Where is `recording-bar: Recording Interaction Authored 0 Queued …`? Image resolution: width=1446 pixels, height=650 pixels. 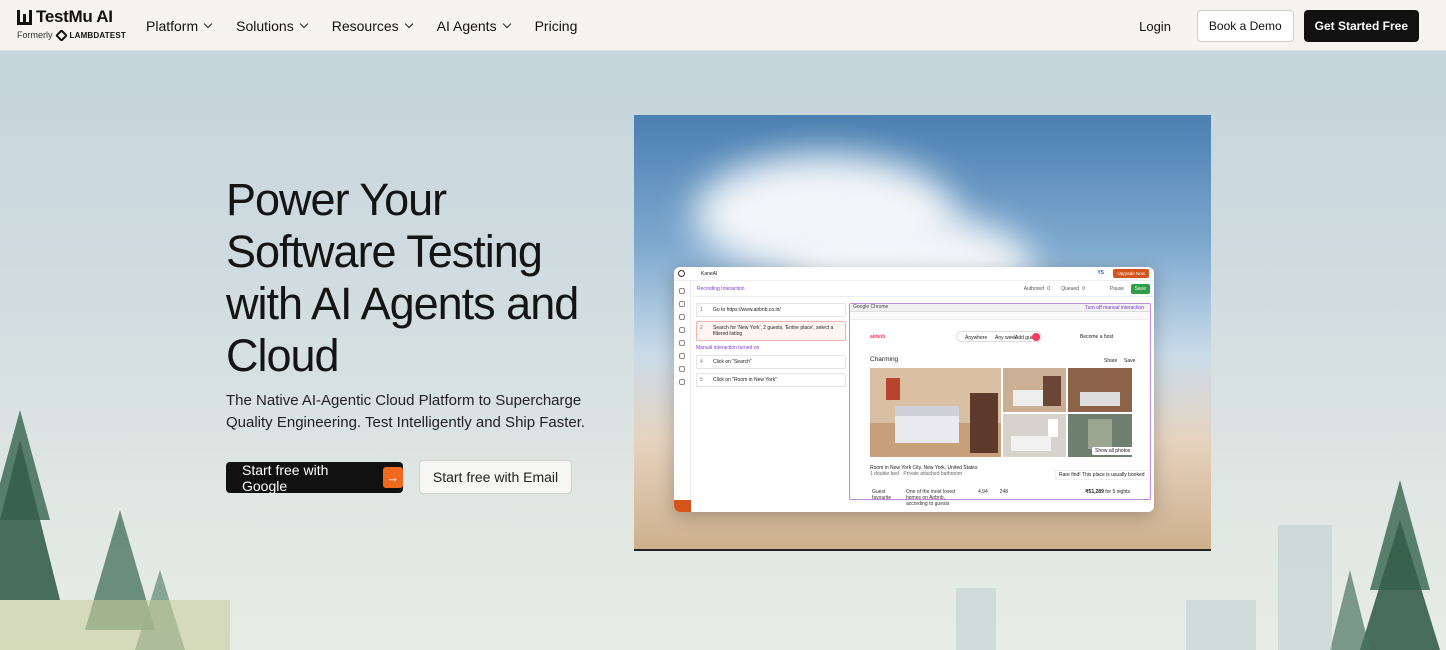 recording-bar: Recording Interaction Authored 0 Queued … is located at coordinates (922, 289).